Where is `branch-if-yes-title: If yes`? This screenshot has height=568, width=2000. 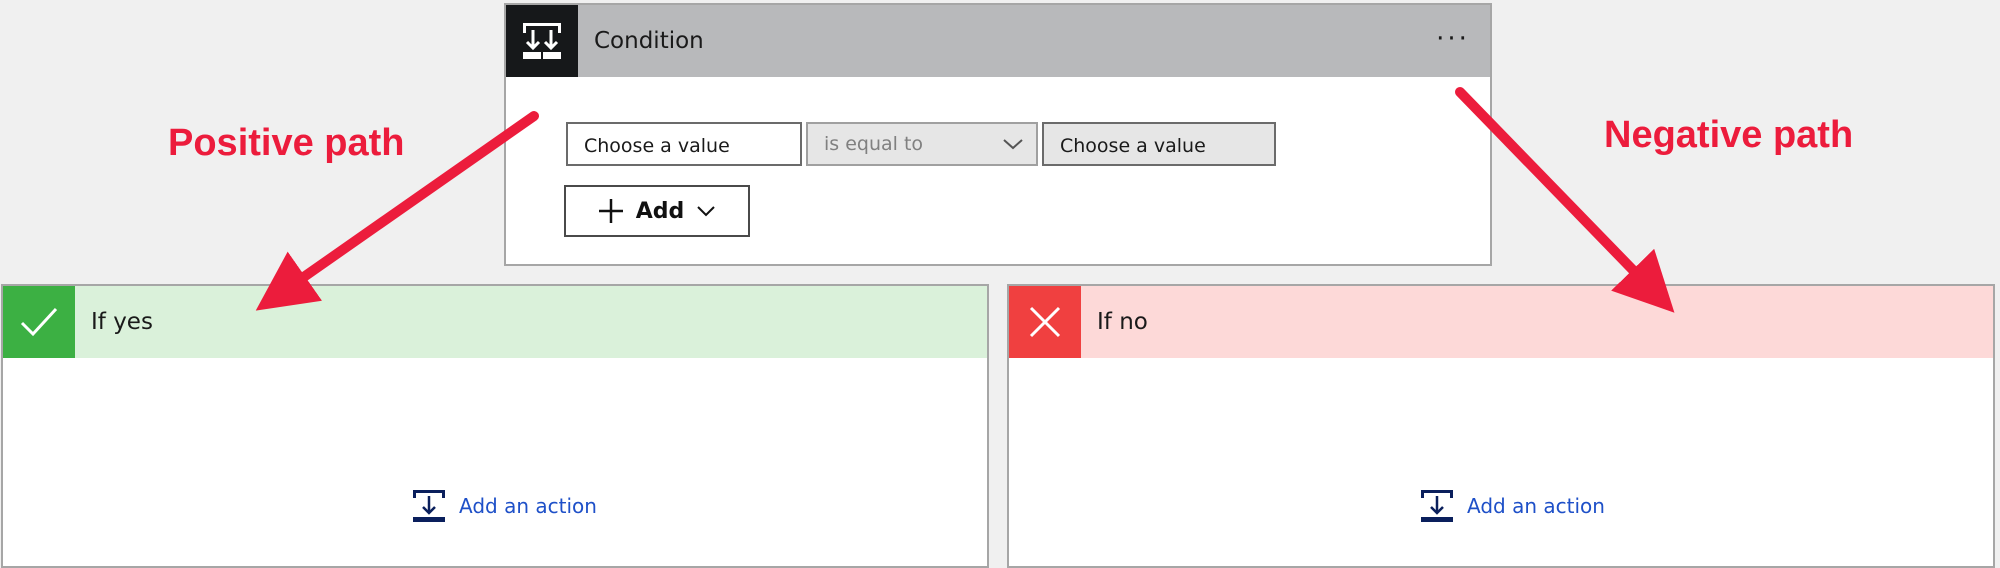 branch-if-yes-title: If yes is located at coordinates (122, 322).